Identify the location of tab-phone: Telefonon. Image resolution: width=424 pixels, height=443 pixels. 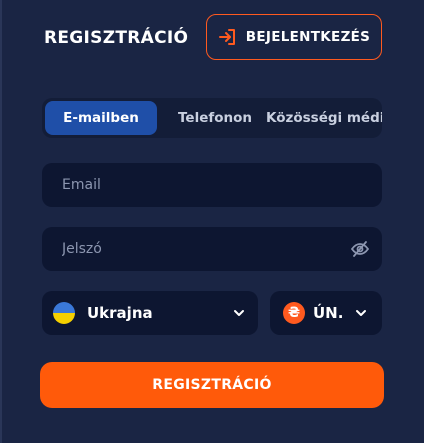
(215, 118).